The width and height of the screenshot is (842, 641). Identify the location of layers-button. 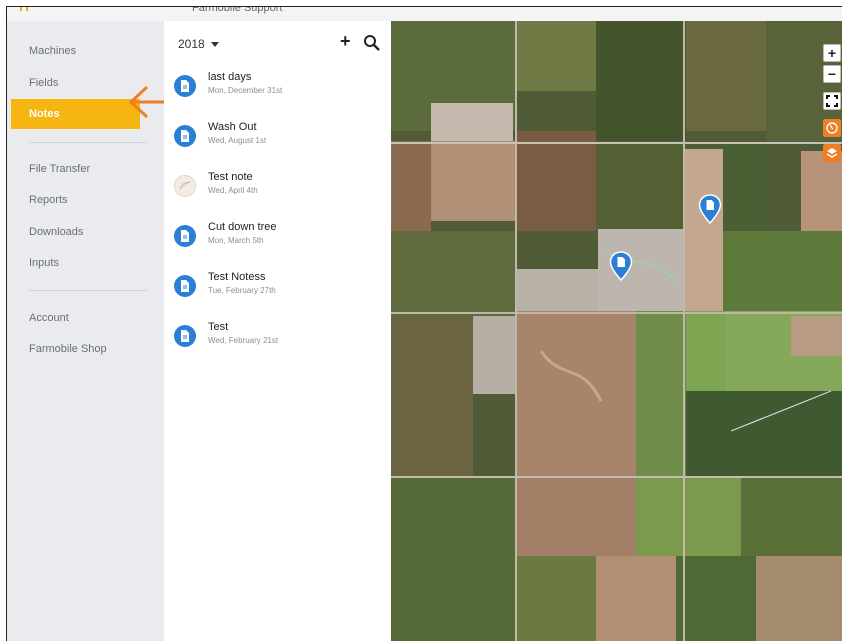
(832, 153).